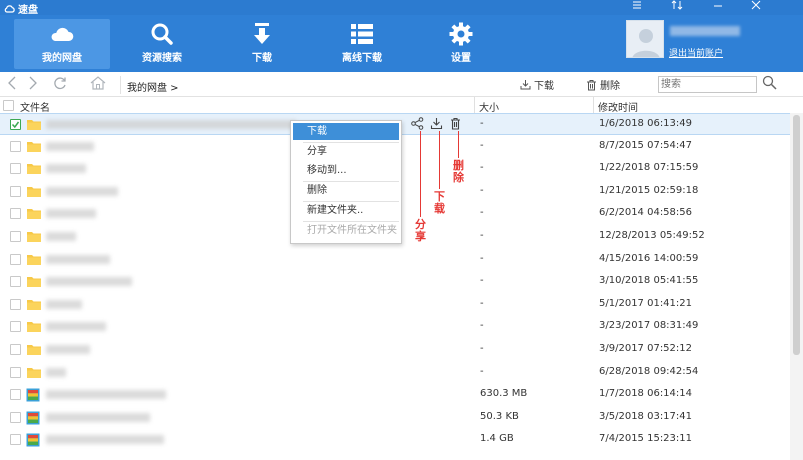 This screenshot has width=803, height=460. What do you see at coordinates (544, 86) in the screenshot?
I see `download-button-label: 下载` at bounding box center [544, 86].